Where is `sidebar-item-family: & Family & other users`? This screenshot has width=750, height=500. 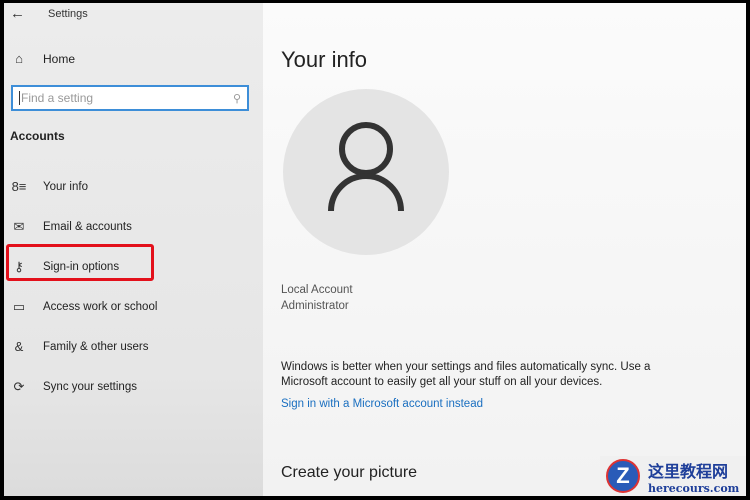 sidebar-item-family: & Family & other users is located at coordinates (130, 346).